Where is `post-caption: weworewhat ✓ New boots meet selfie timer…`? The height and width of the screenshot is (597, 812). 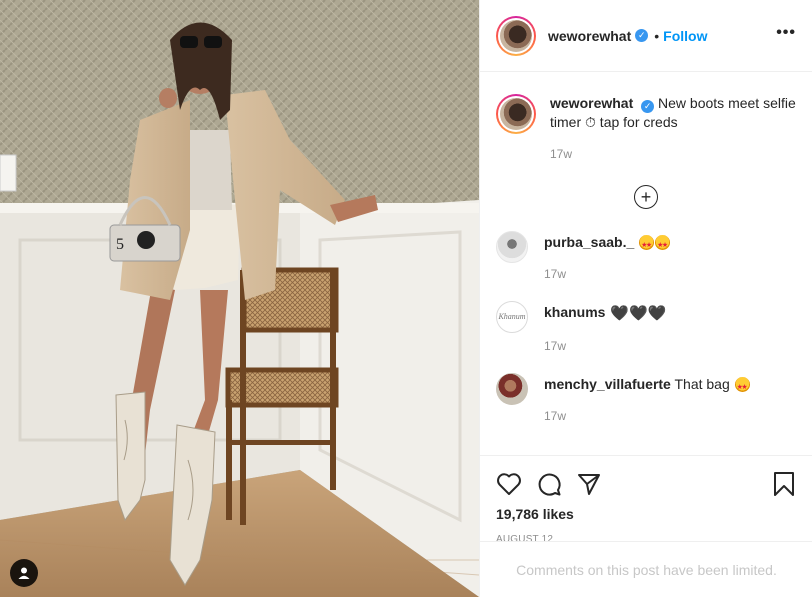 post-caption: weworewhat ✓ New boots meet selfie timer… is located at coordinates (646, 128).